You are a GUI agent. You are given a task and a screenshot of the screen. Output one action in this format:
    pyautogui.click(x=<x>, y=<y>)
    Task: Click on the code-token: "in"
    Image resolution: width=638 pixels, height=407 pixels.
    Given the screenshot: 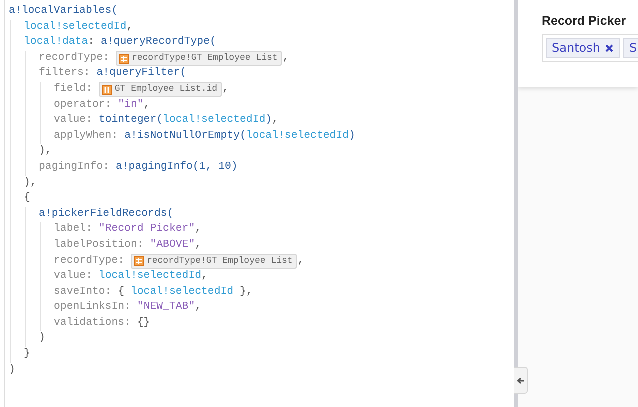 What is the action you would take?
    pyautogui.click(x=131, y=105)
    